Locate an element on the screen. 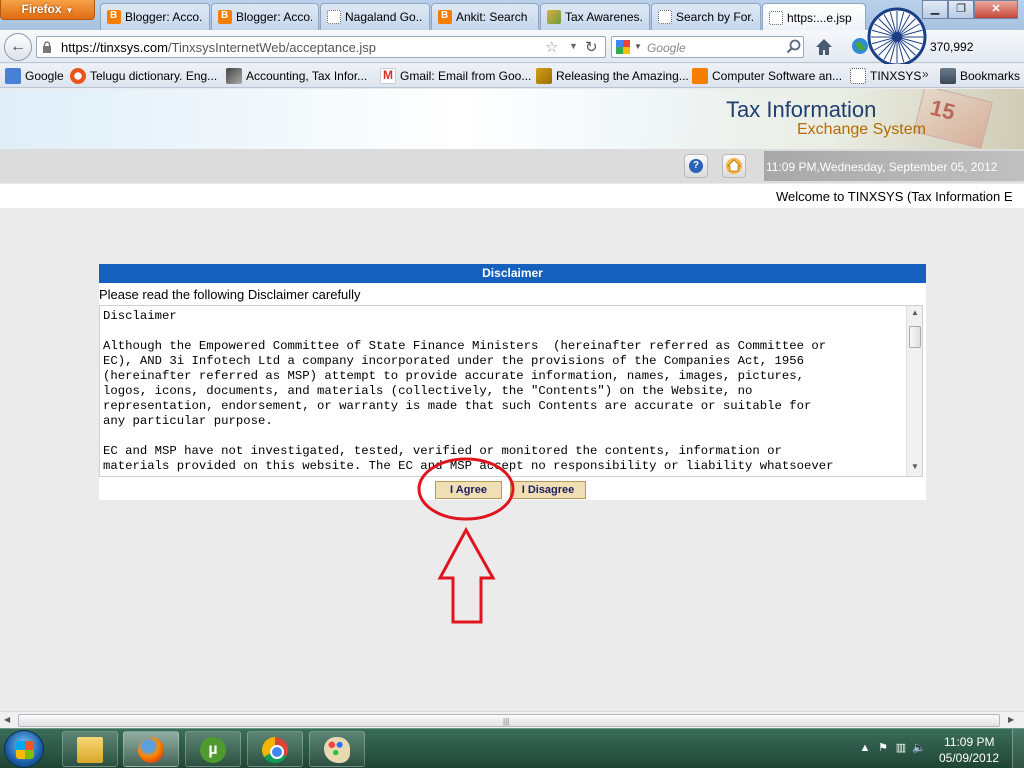 Image resolution: width=1024 pixels, height=768 pixels. back-arrow-icon: ← is located at coordinates (18, 46).